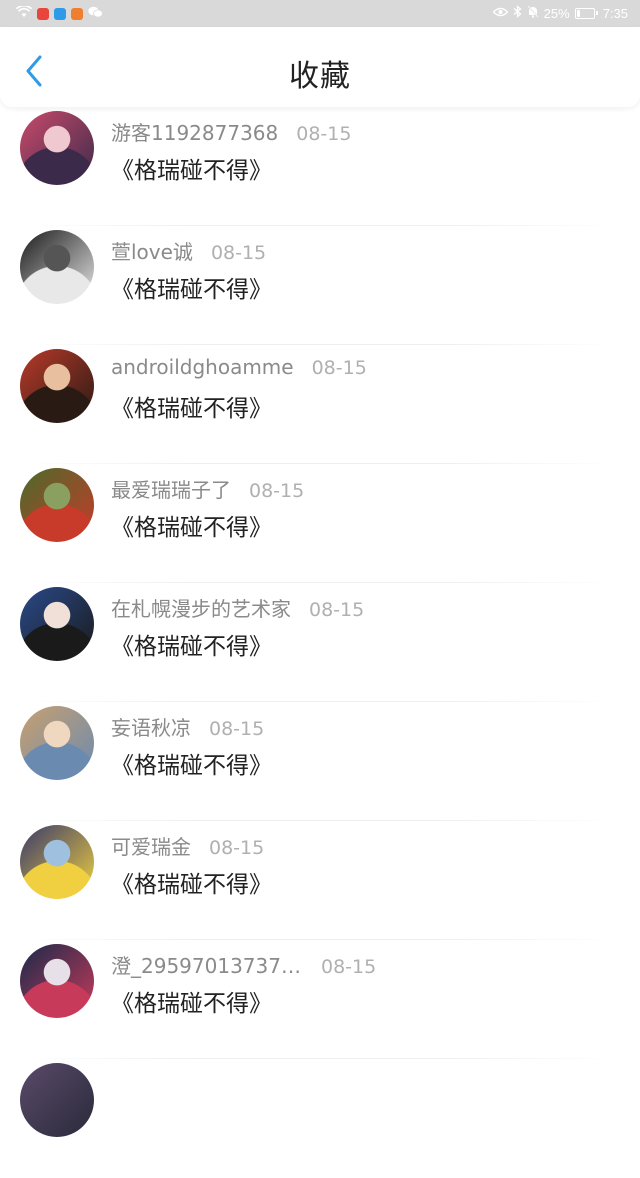 This screenshot has width=640, height=1178. Describe the element at coordinates (320, 166) in the screenshot. I see `list-item: 游客1192877368 08-15 《格瑞碰不得》` at that location.